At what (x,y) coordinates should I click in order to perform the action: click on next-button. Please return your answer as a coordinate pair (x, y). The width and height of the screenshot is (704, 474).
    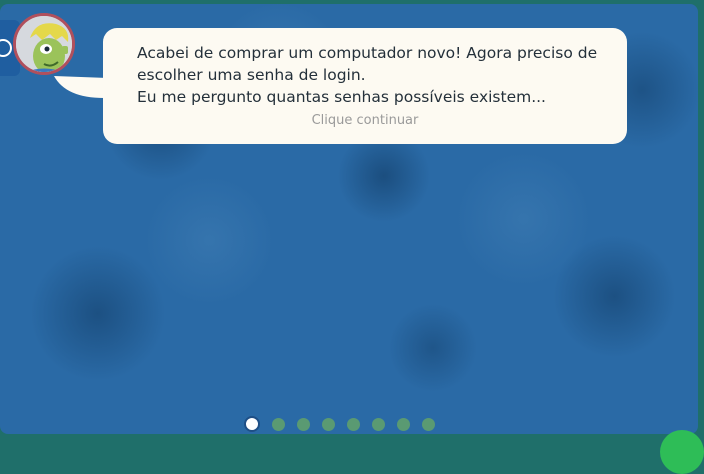
    Looking at the image, I should click on (682, 452).